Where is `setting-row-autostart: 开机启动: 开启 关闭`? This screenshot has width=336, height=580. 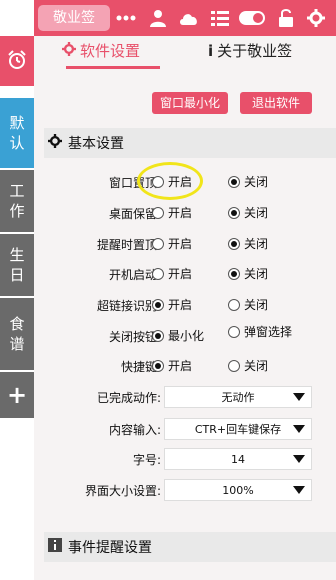
setting-row-autostart: 开机启动: 开启 关闭 is located at coordinates (190, 274).